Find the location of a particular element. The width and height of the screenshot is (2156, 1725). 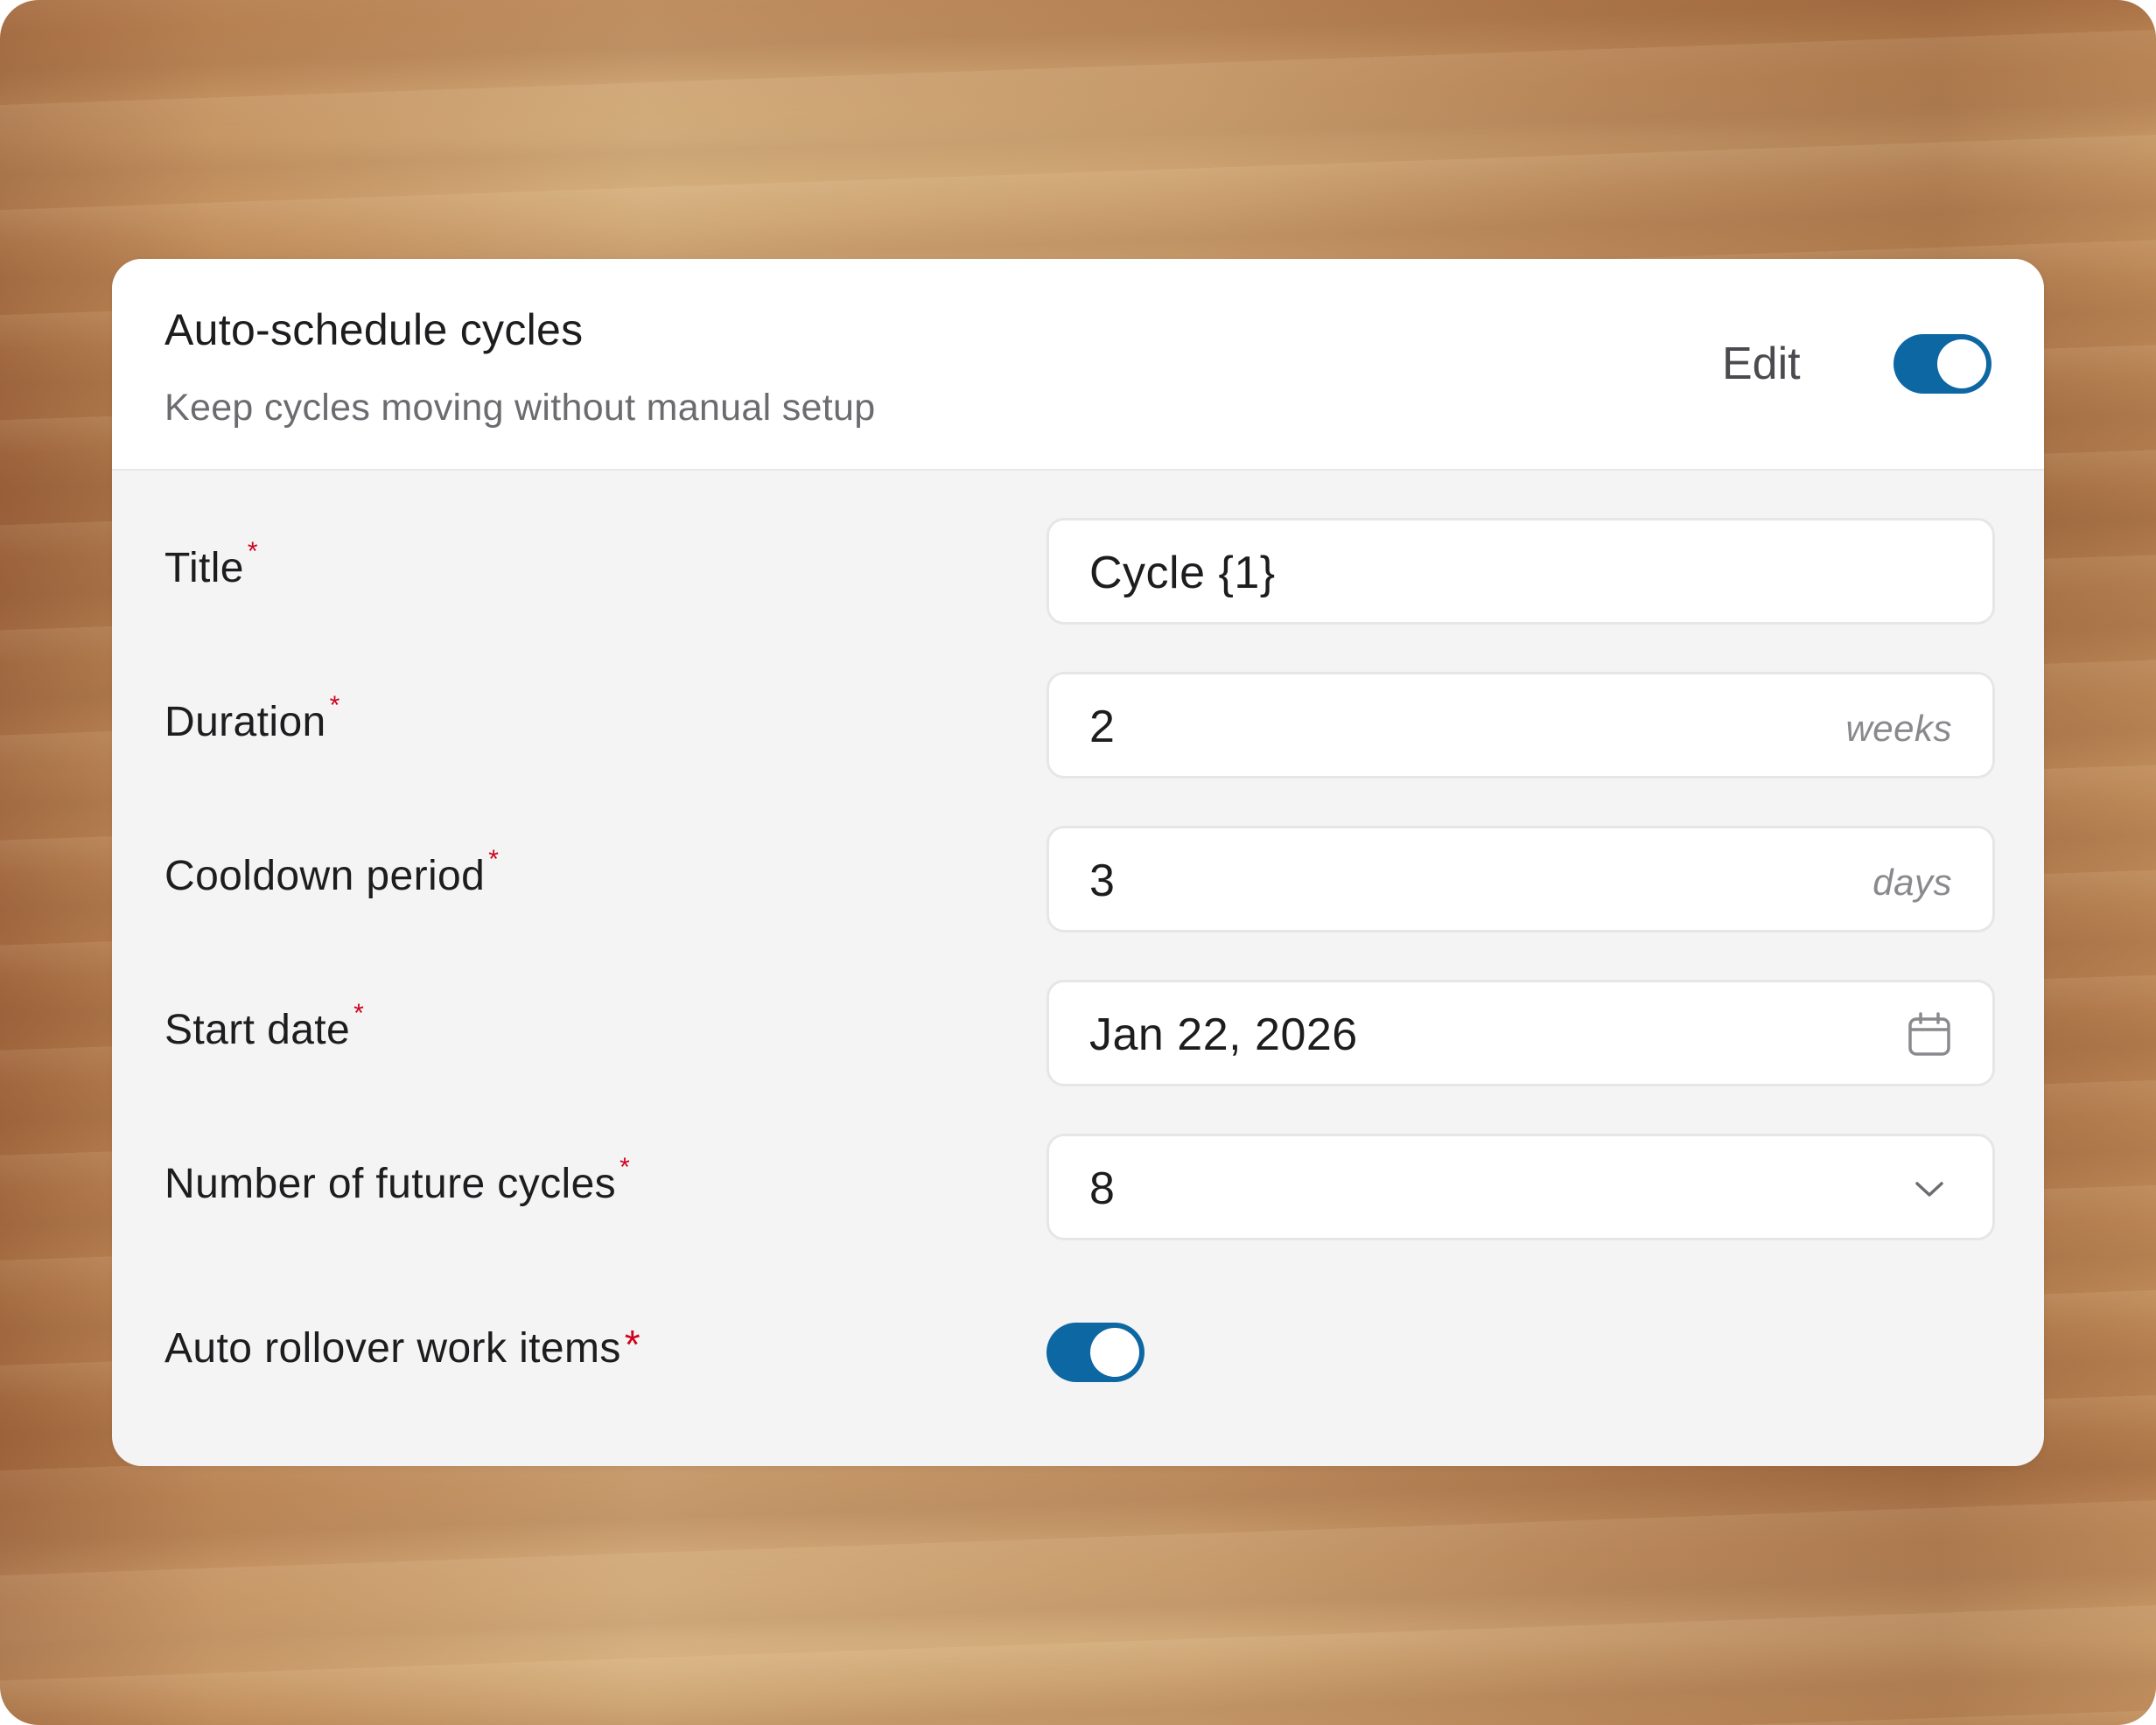

card-subtitle: Keep cycles moving without manual setup is located at coordinates (520, 408).